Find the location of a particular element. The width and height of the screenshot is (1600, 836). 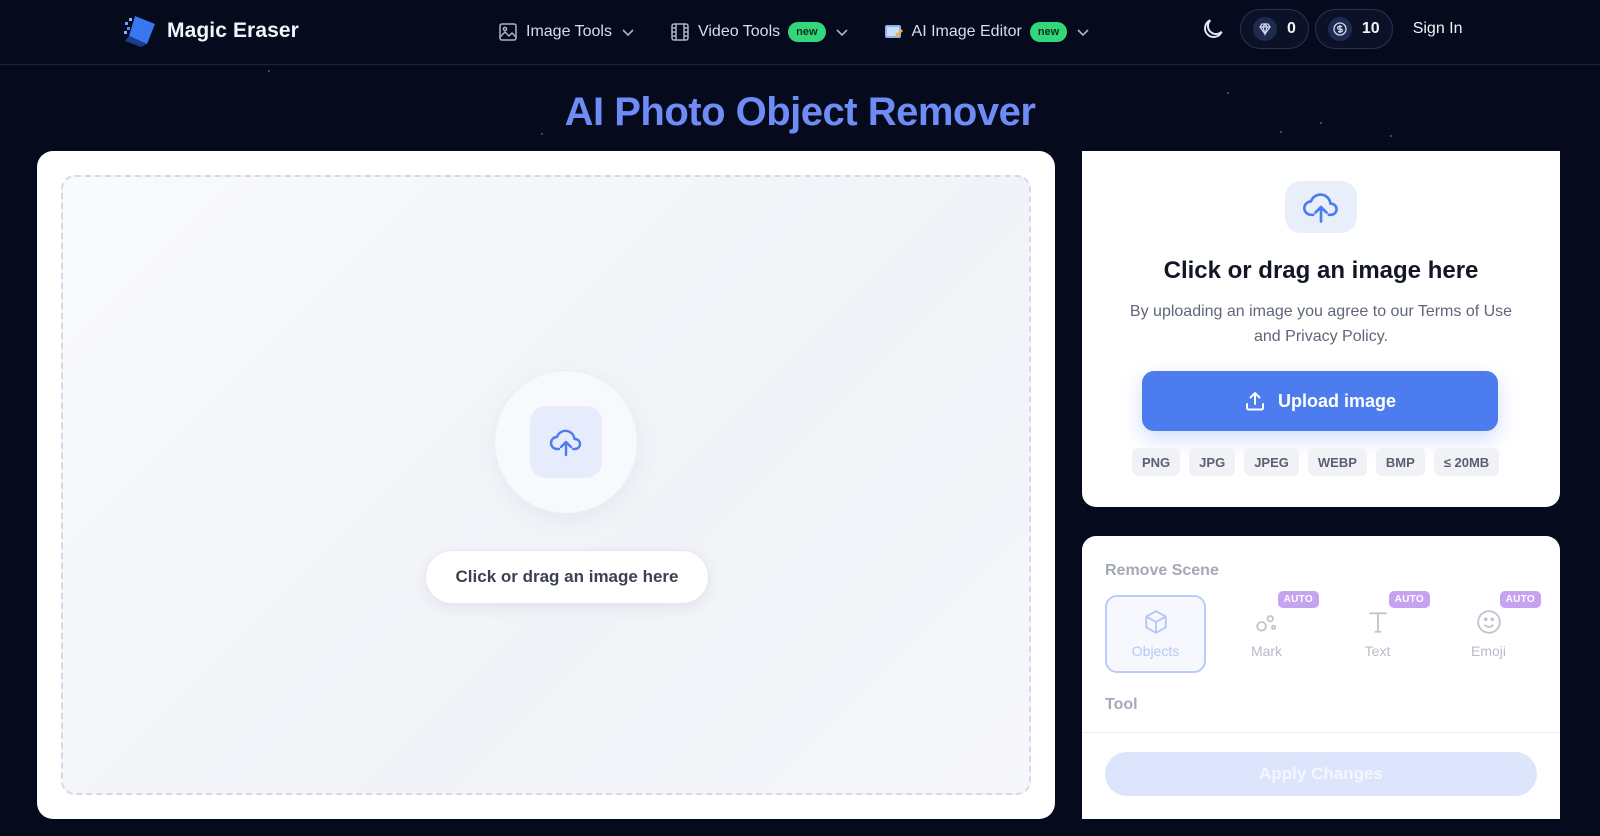

magic-eraser-logo-icon is located at coordinates (139, 31).